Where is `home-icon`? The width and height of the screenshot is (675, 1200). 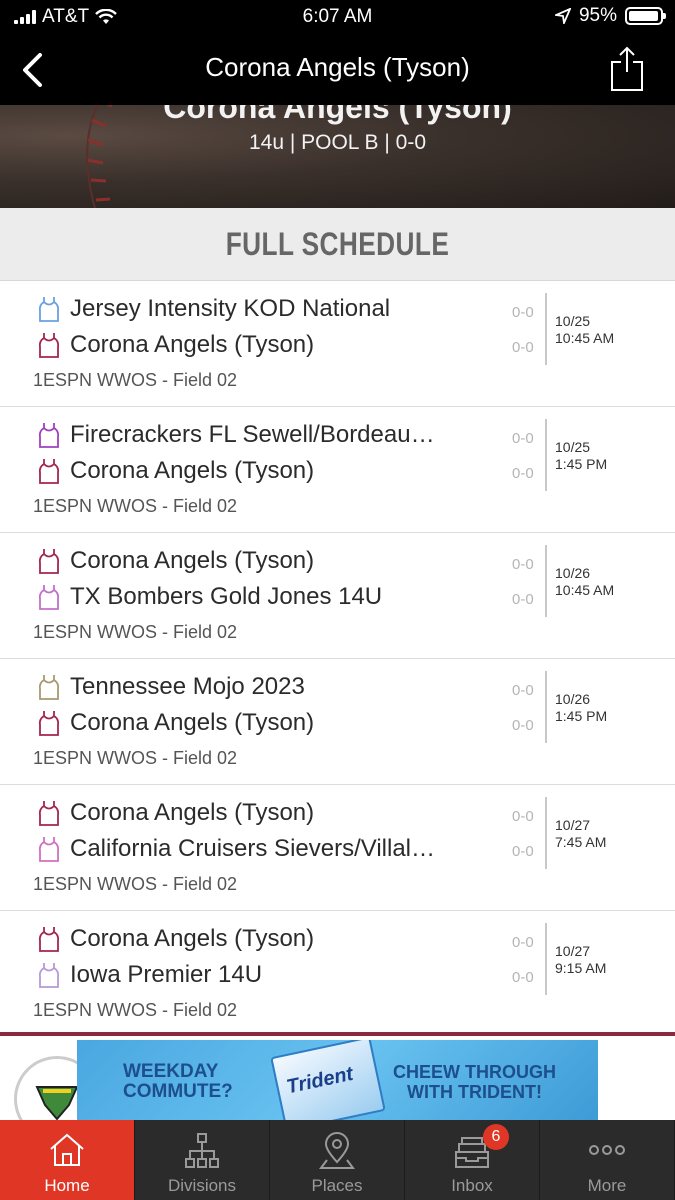 home-icon is located at coordinates (67, 1149).